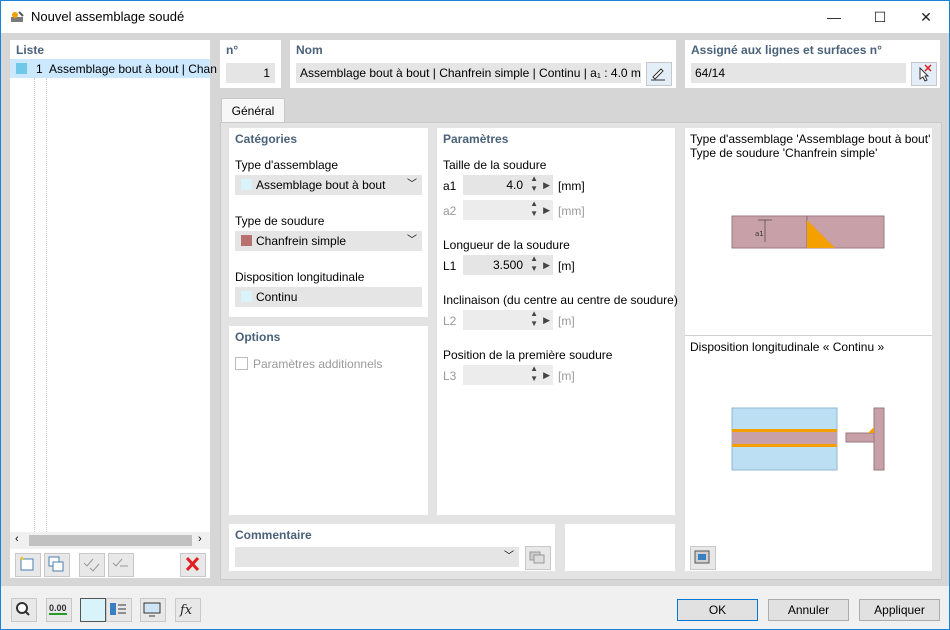 The height and width of the screenshot is (630, 950). I want to click on a1-input: 4.0 ▲ ▼ ▶, so click(508, 184).